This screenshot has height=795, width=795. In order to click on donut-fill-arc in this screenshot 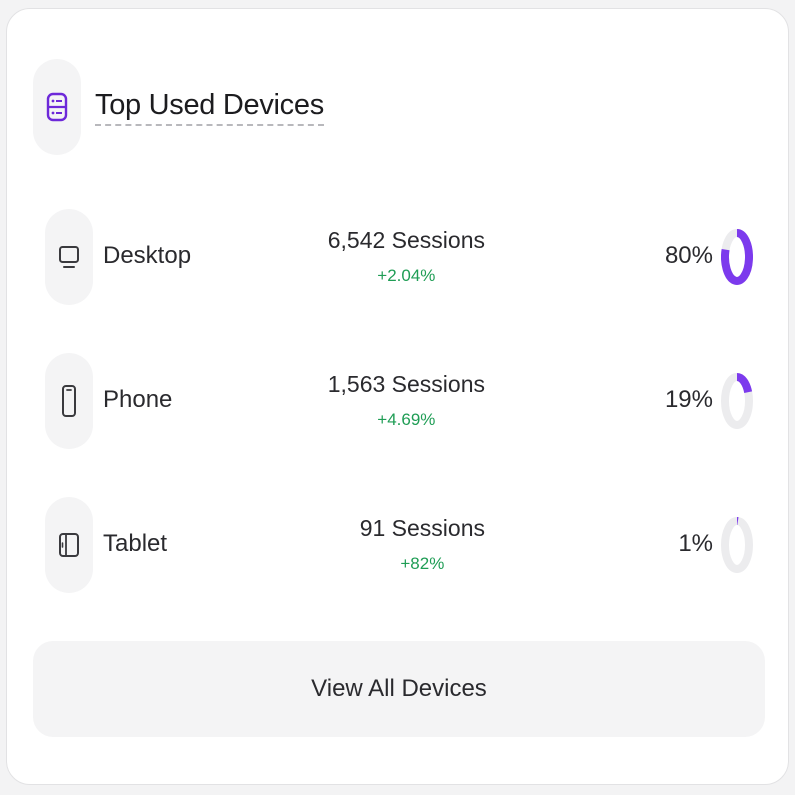, I will do `click(744, 383)`.